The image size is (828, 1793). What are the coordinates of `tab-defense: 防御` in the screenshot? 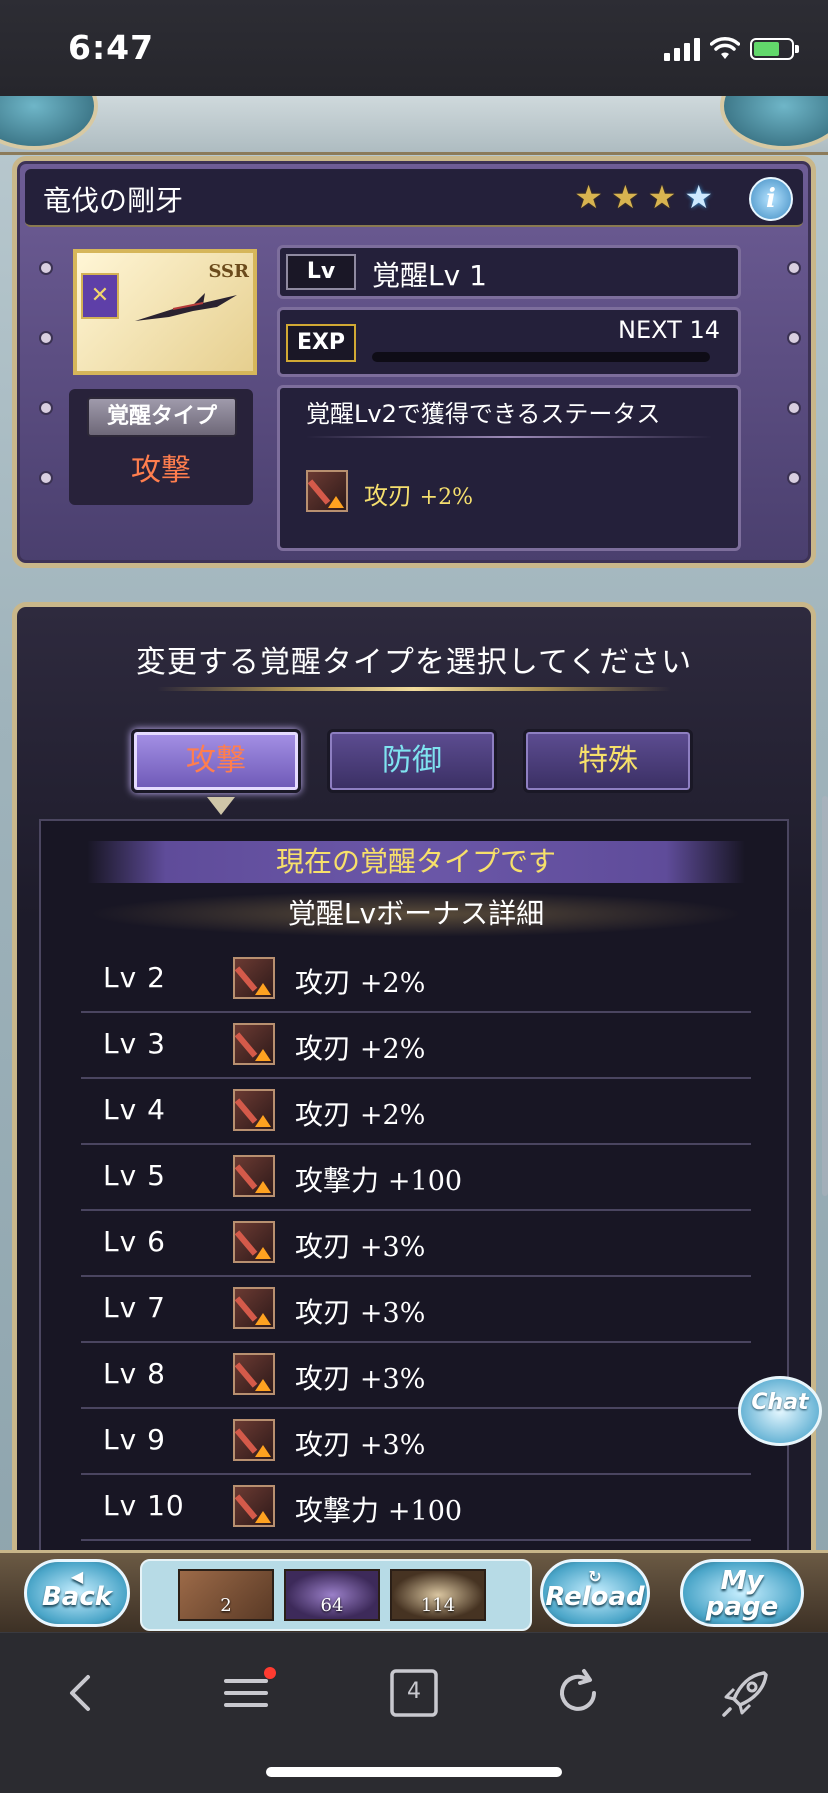 It's located at (412, 761).